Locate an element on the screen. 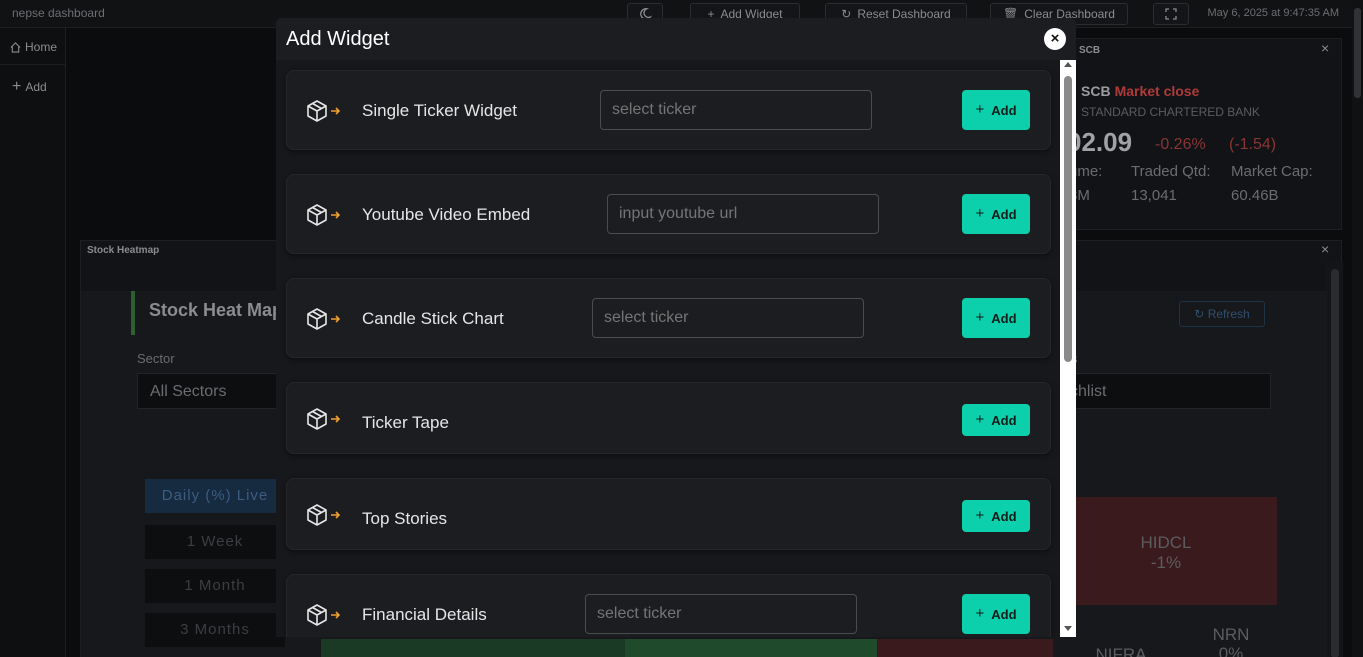 This screenshot has width=1363, height=657. heatmap-tile-label: HIDCL -1% is located at coordinates (1166, 553).